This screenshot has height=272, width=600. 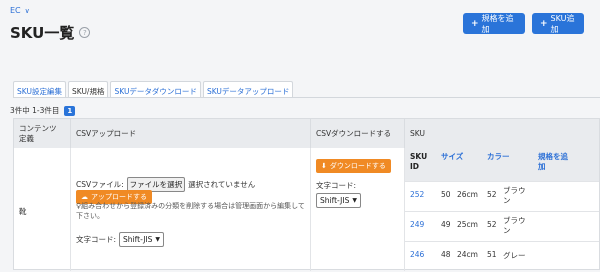 I want to click on encoding-select: Shift-JIS ▼, so click(x=142, y=239).